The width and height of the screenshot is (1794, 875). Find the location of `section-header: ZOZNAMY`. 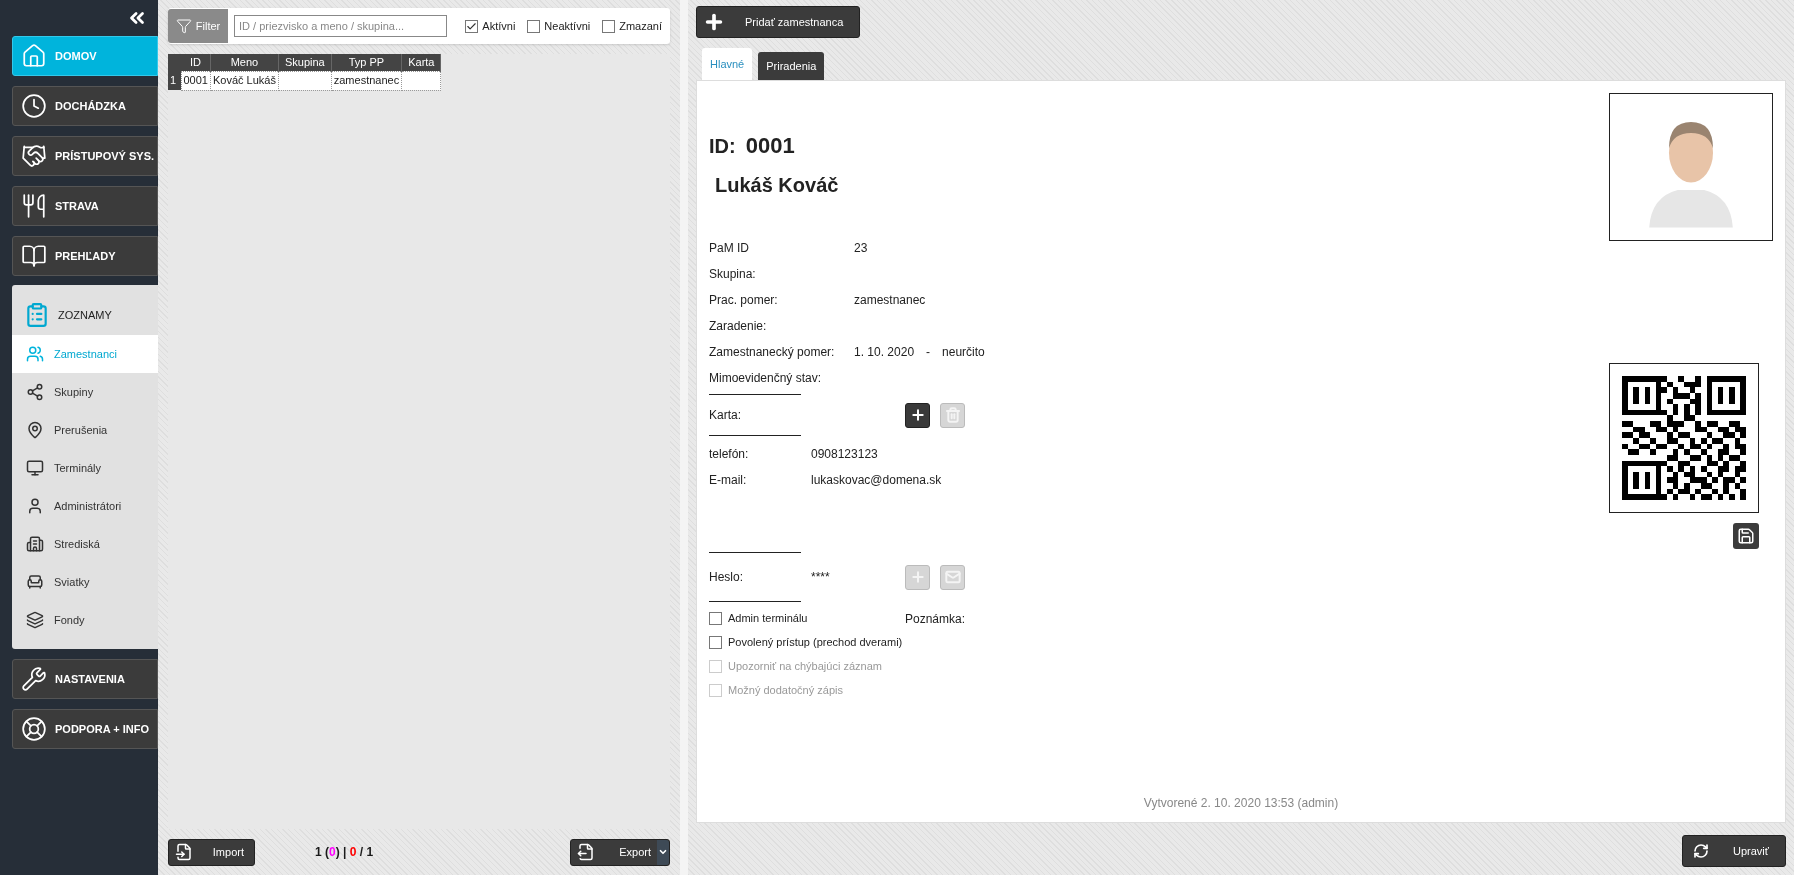

section-header: ZOZNAMY is located at coordinates (85, 315).